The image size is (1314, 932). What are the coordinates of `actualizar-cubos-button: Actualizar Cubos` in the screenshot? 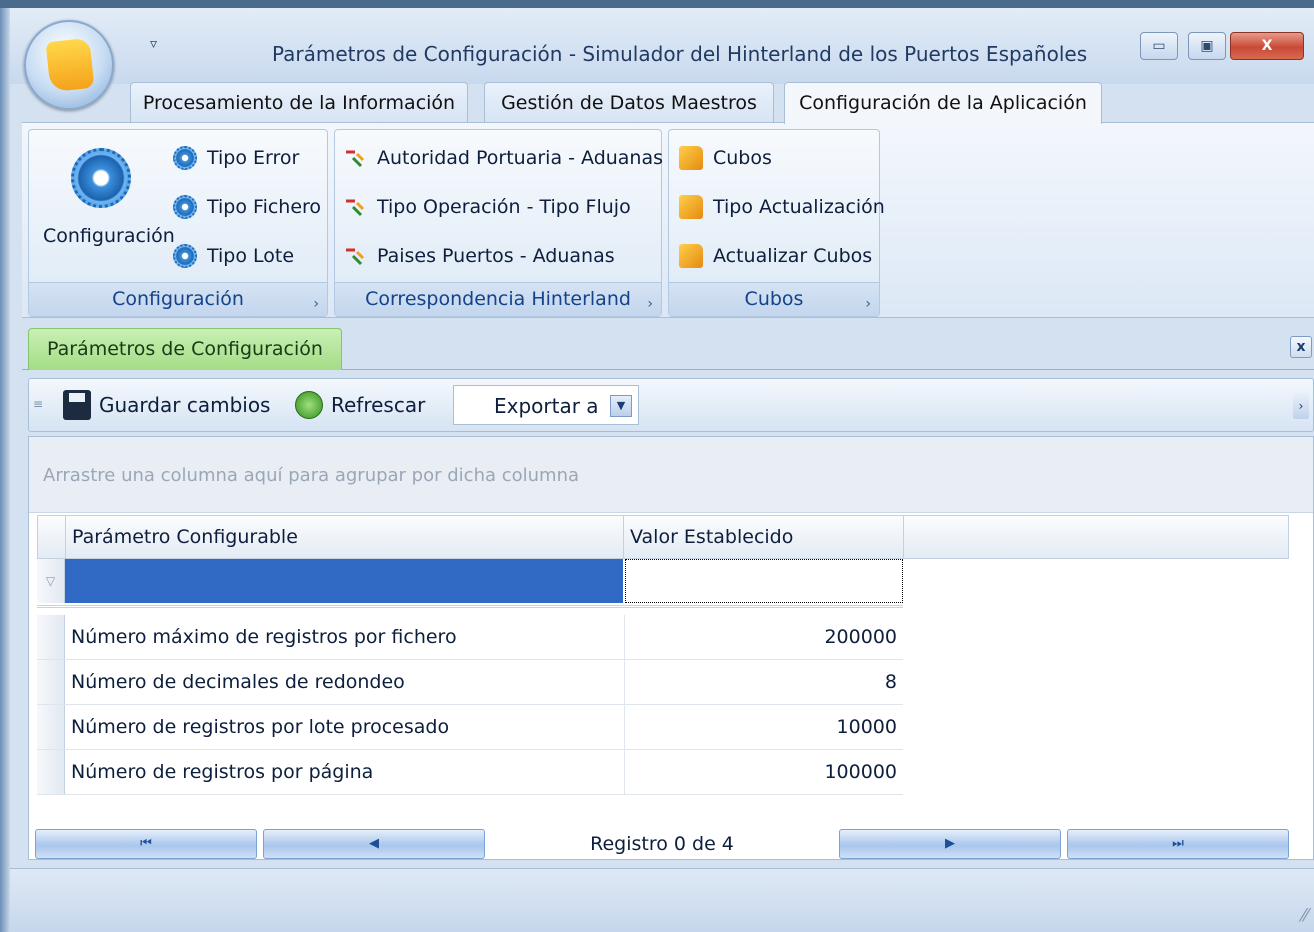 It's located at (775, 256).